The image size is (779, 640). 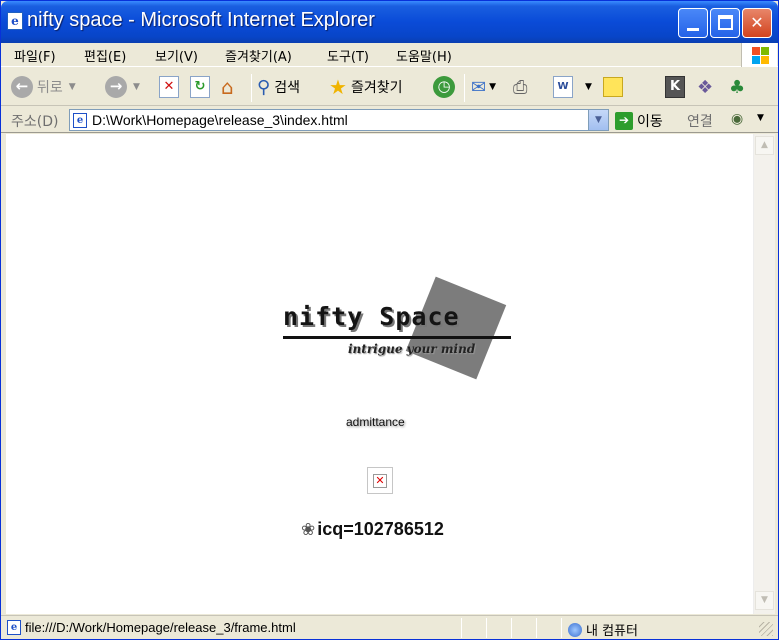 What do you see at coordinates (397, 337) in the screenshot?
I see `logo-underline` at bounding box center [397, 337].